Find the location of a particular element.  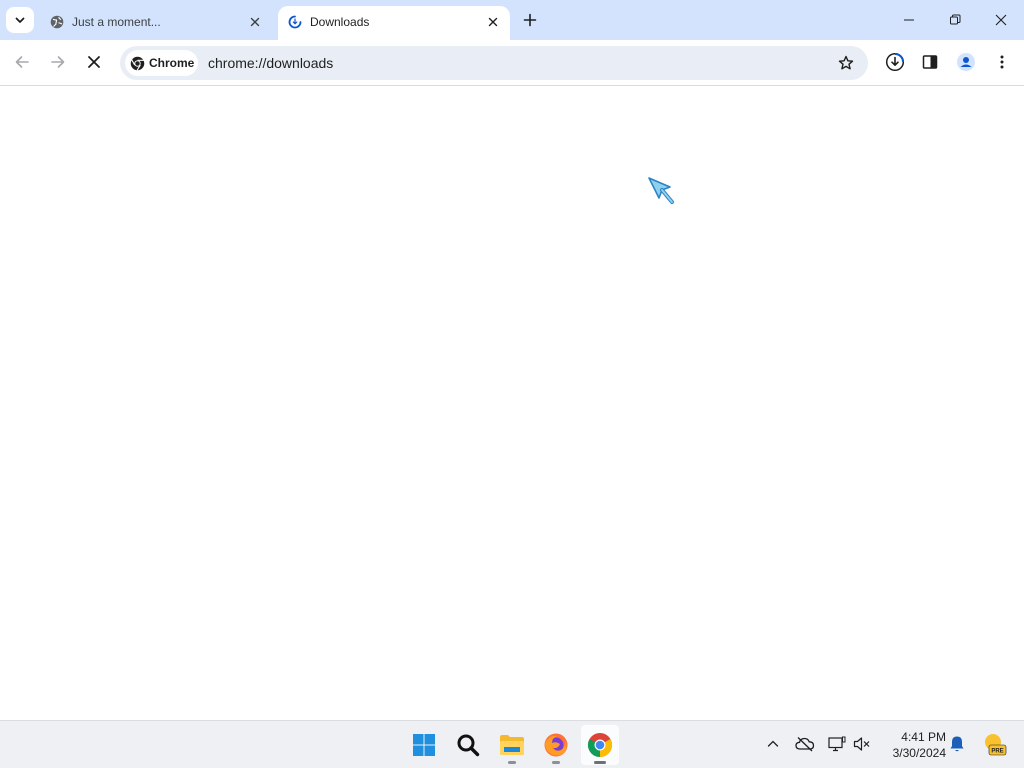

kebab-menu-icon is located at coordinates (1002, 62).